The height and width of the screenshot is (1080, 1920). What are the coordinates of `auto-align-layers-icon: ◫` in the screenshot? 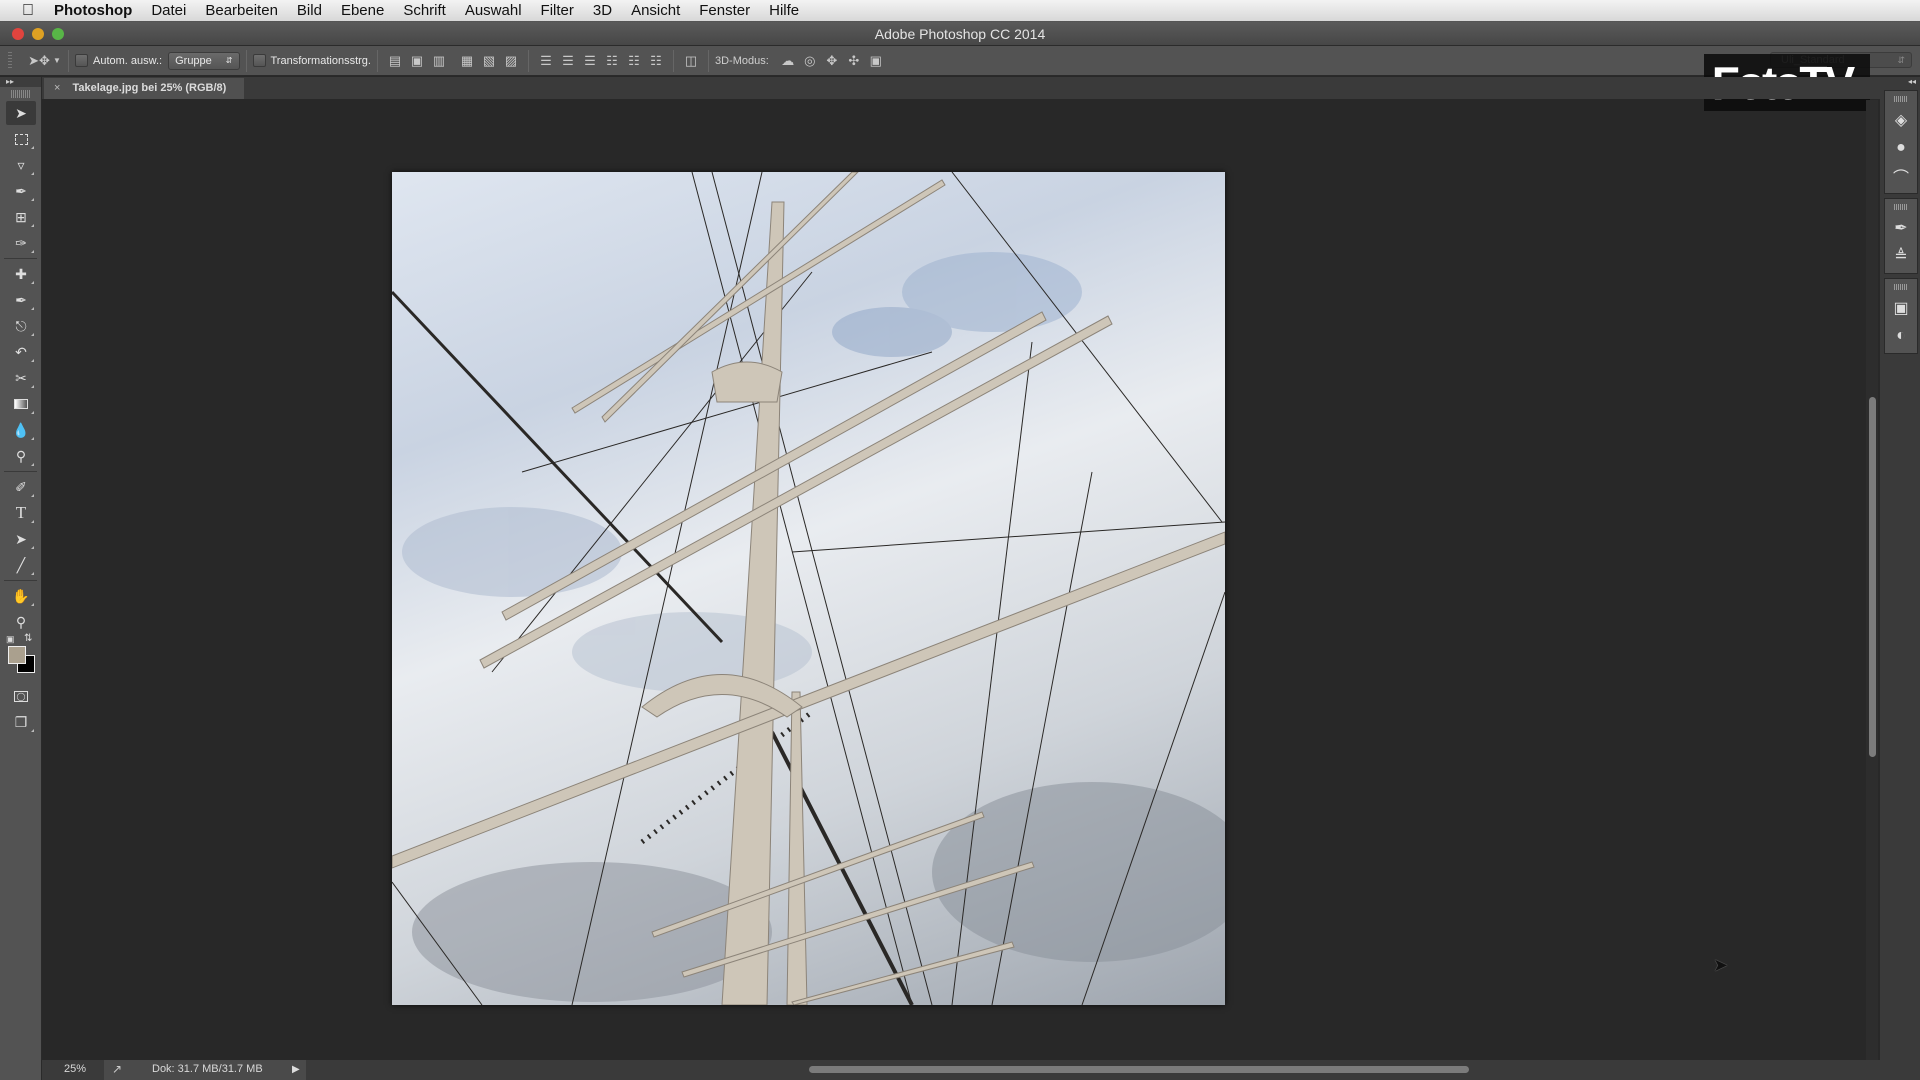 It's located at (691, 61).